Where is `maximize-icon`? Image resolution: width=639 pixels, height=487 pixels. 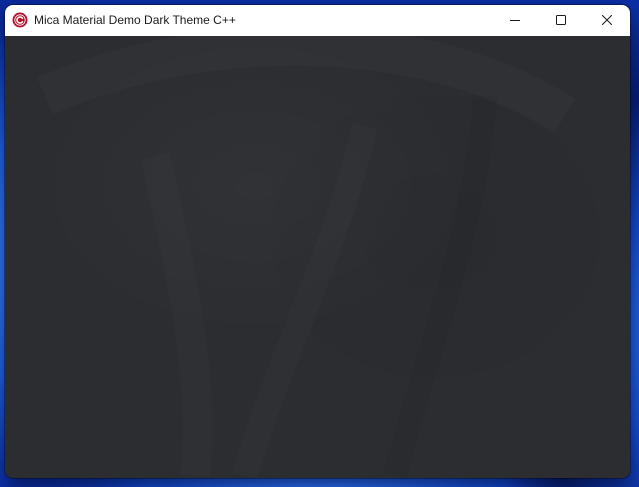 maximize-icon is located at coordinates (561, 21).